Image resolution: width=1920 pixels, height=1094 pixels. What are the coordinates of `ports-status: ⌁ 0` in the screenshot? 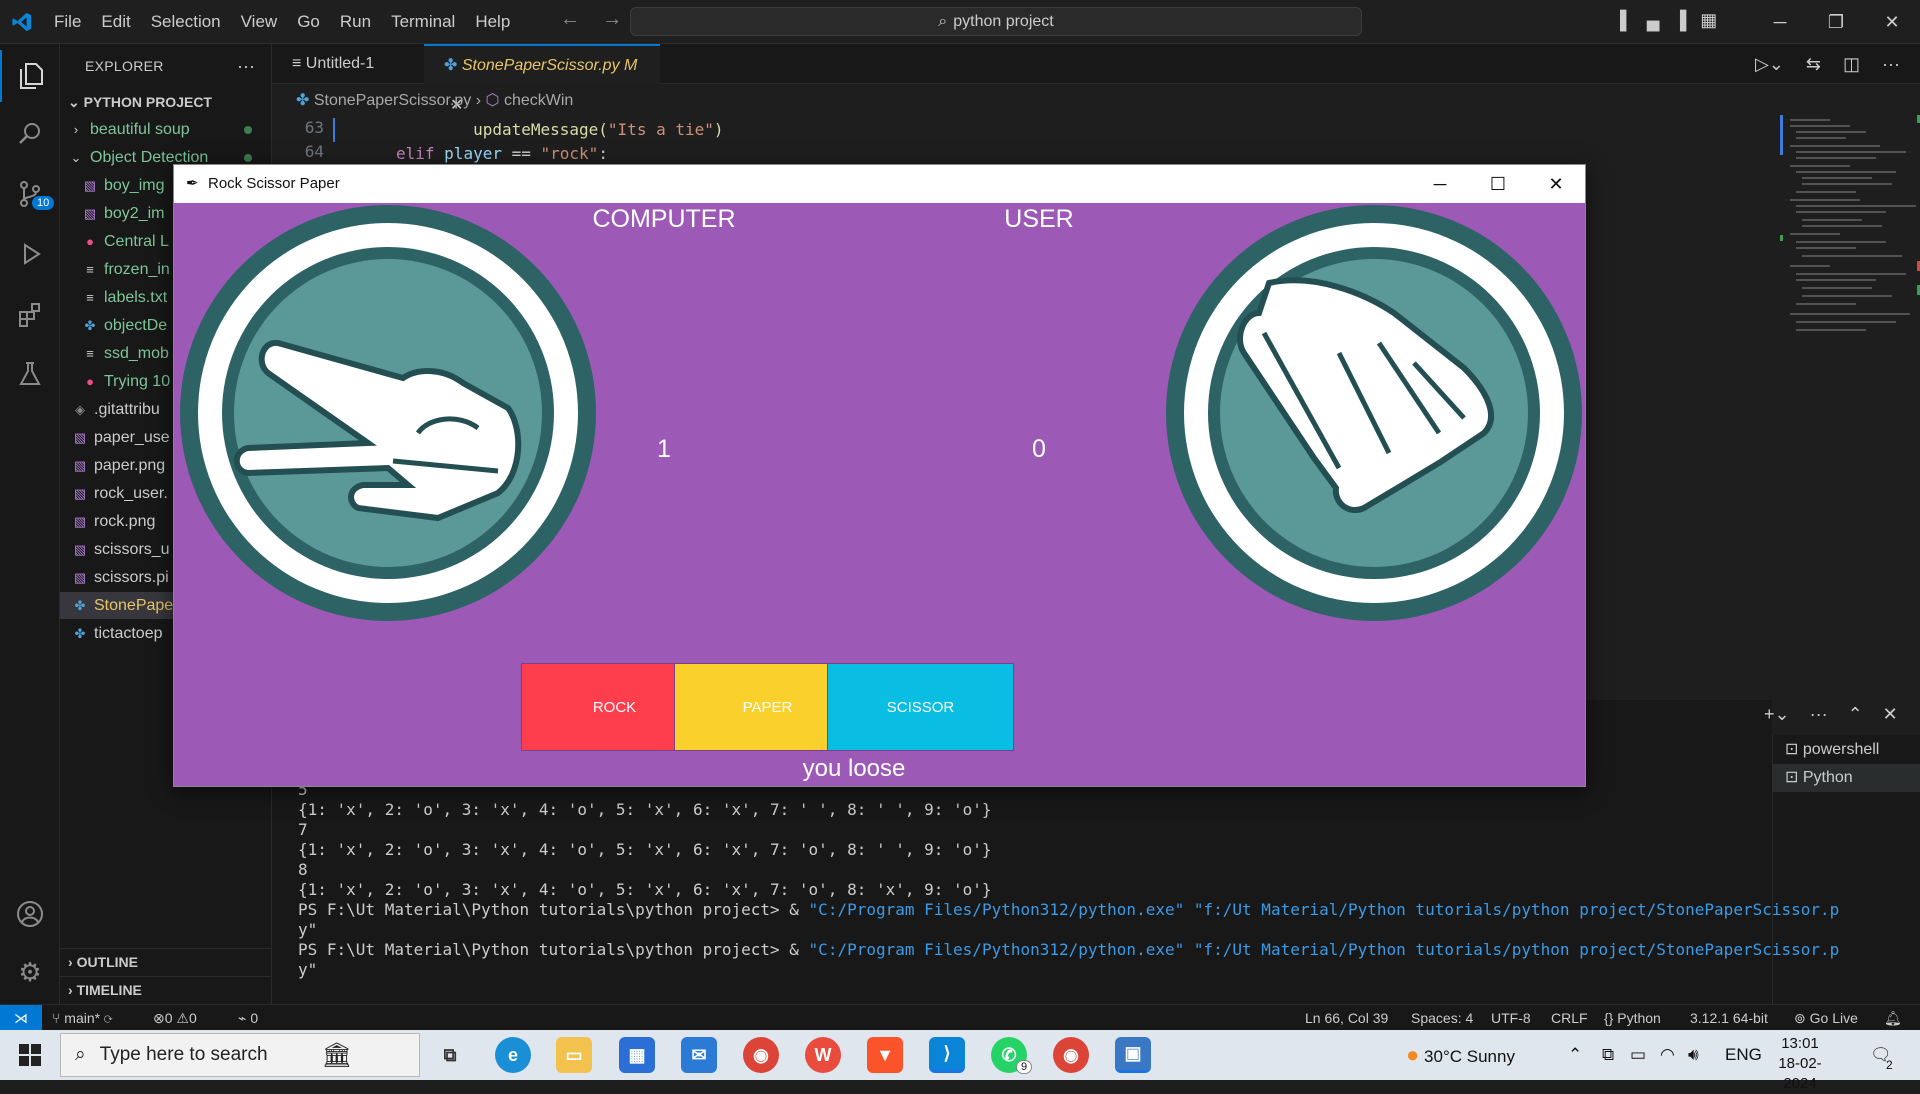 It's located at (248, 1018).